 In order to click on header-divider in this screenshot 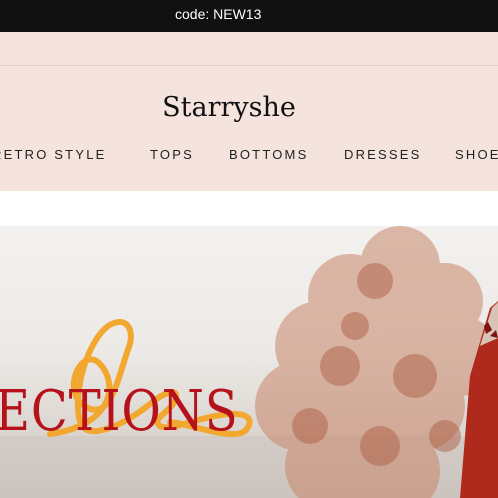, I will do `click(249, 65)`.